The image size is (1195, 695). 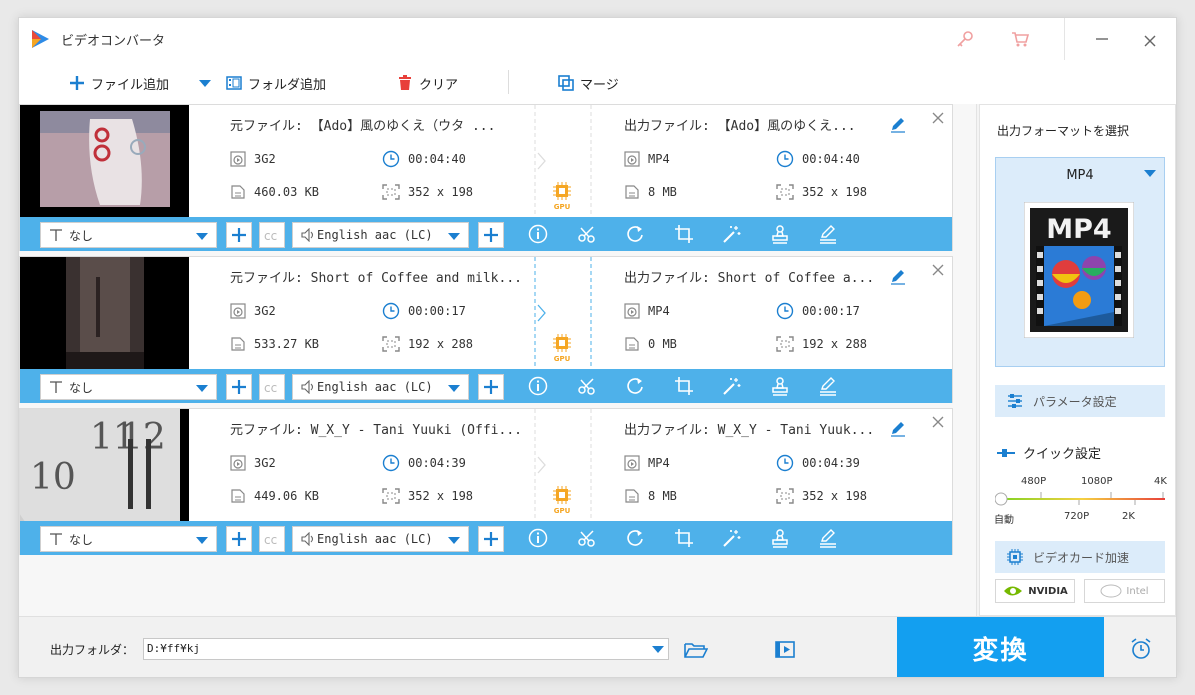 What do you see at coordinates (1124, 591) in the screenshot?
I see `intel-button: Intel` at bounding box center [1124, 591].